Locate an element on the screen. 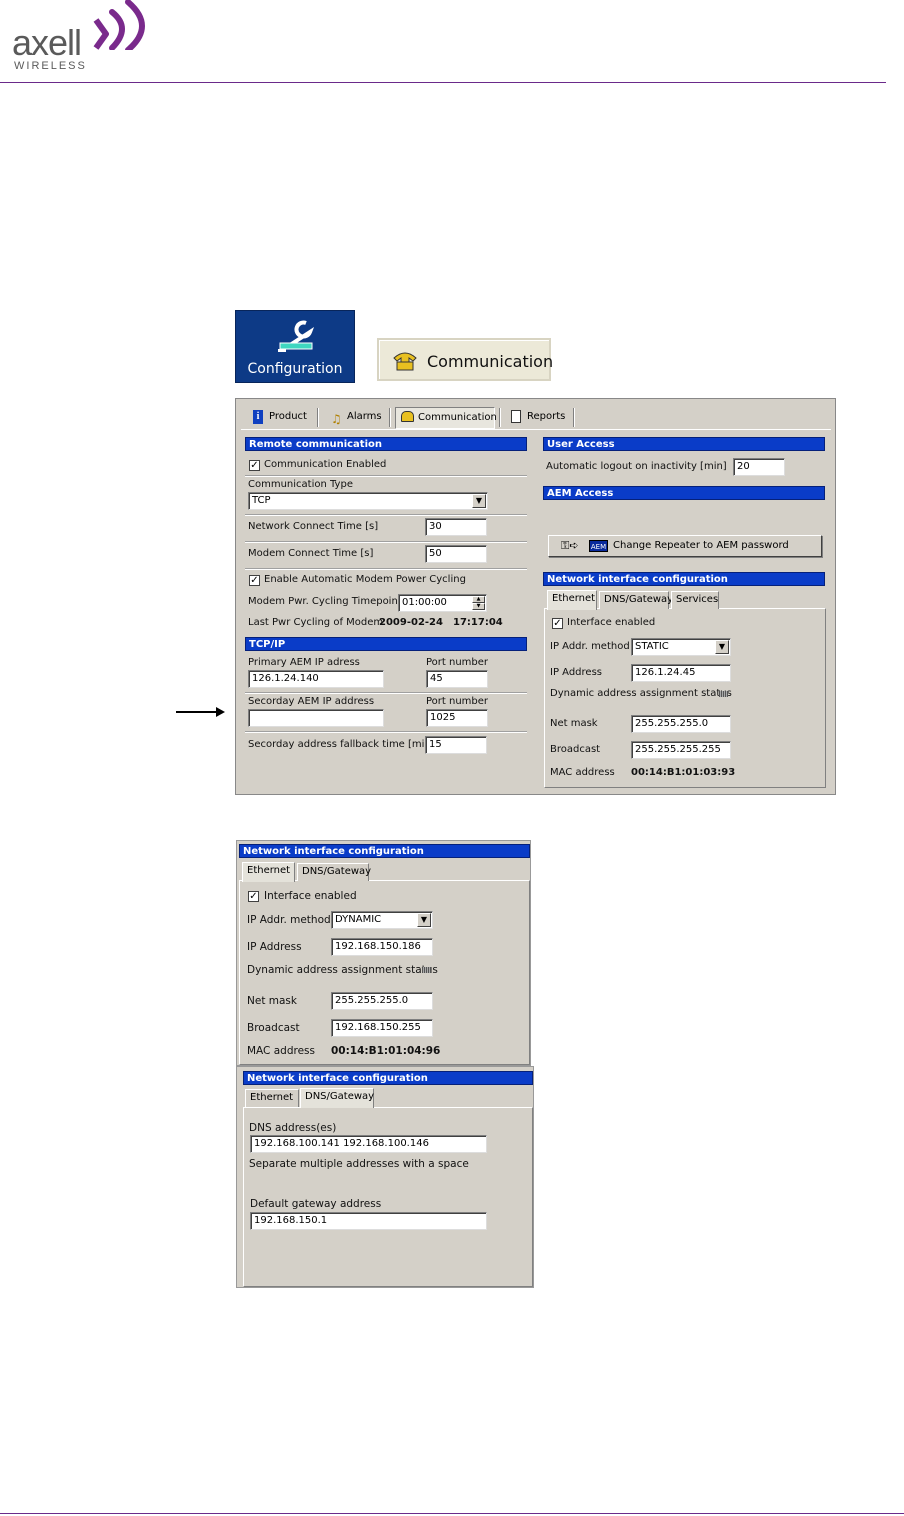 This screenshot has width=904, height=1516. secondary-port-label: Port number is located at coordinates (457, 701).